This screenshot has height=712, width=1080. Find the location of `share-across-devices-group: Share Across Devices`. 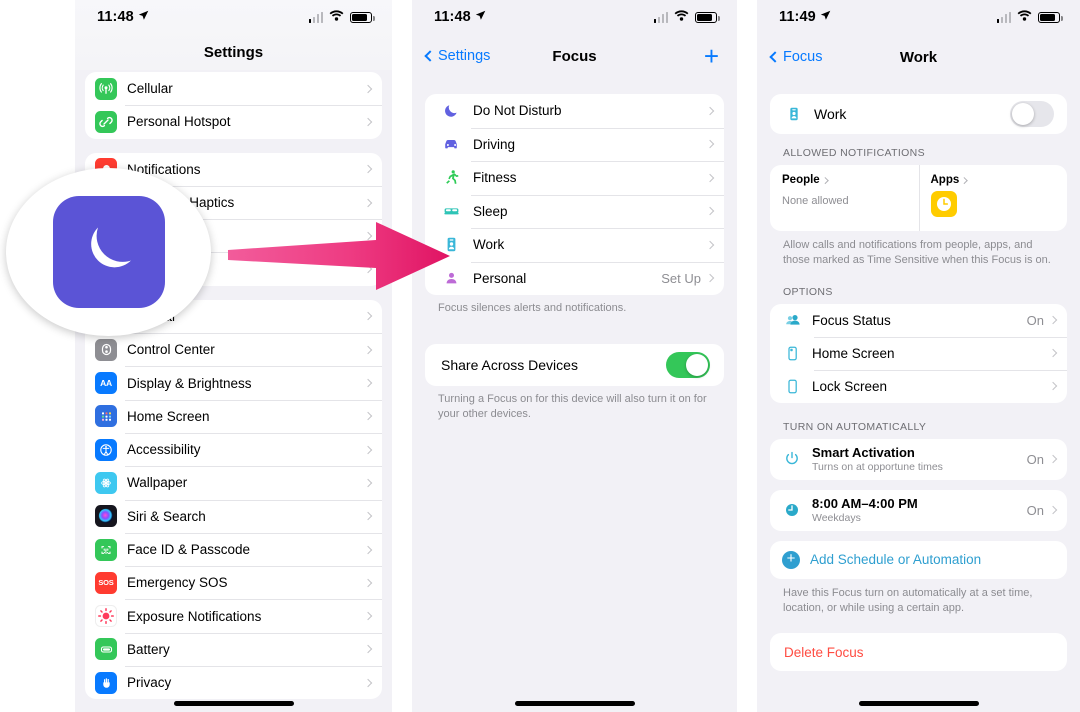

share-across-devices-group: Share Across Devices is located at coordinates (574, 364).